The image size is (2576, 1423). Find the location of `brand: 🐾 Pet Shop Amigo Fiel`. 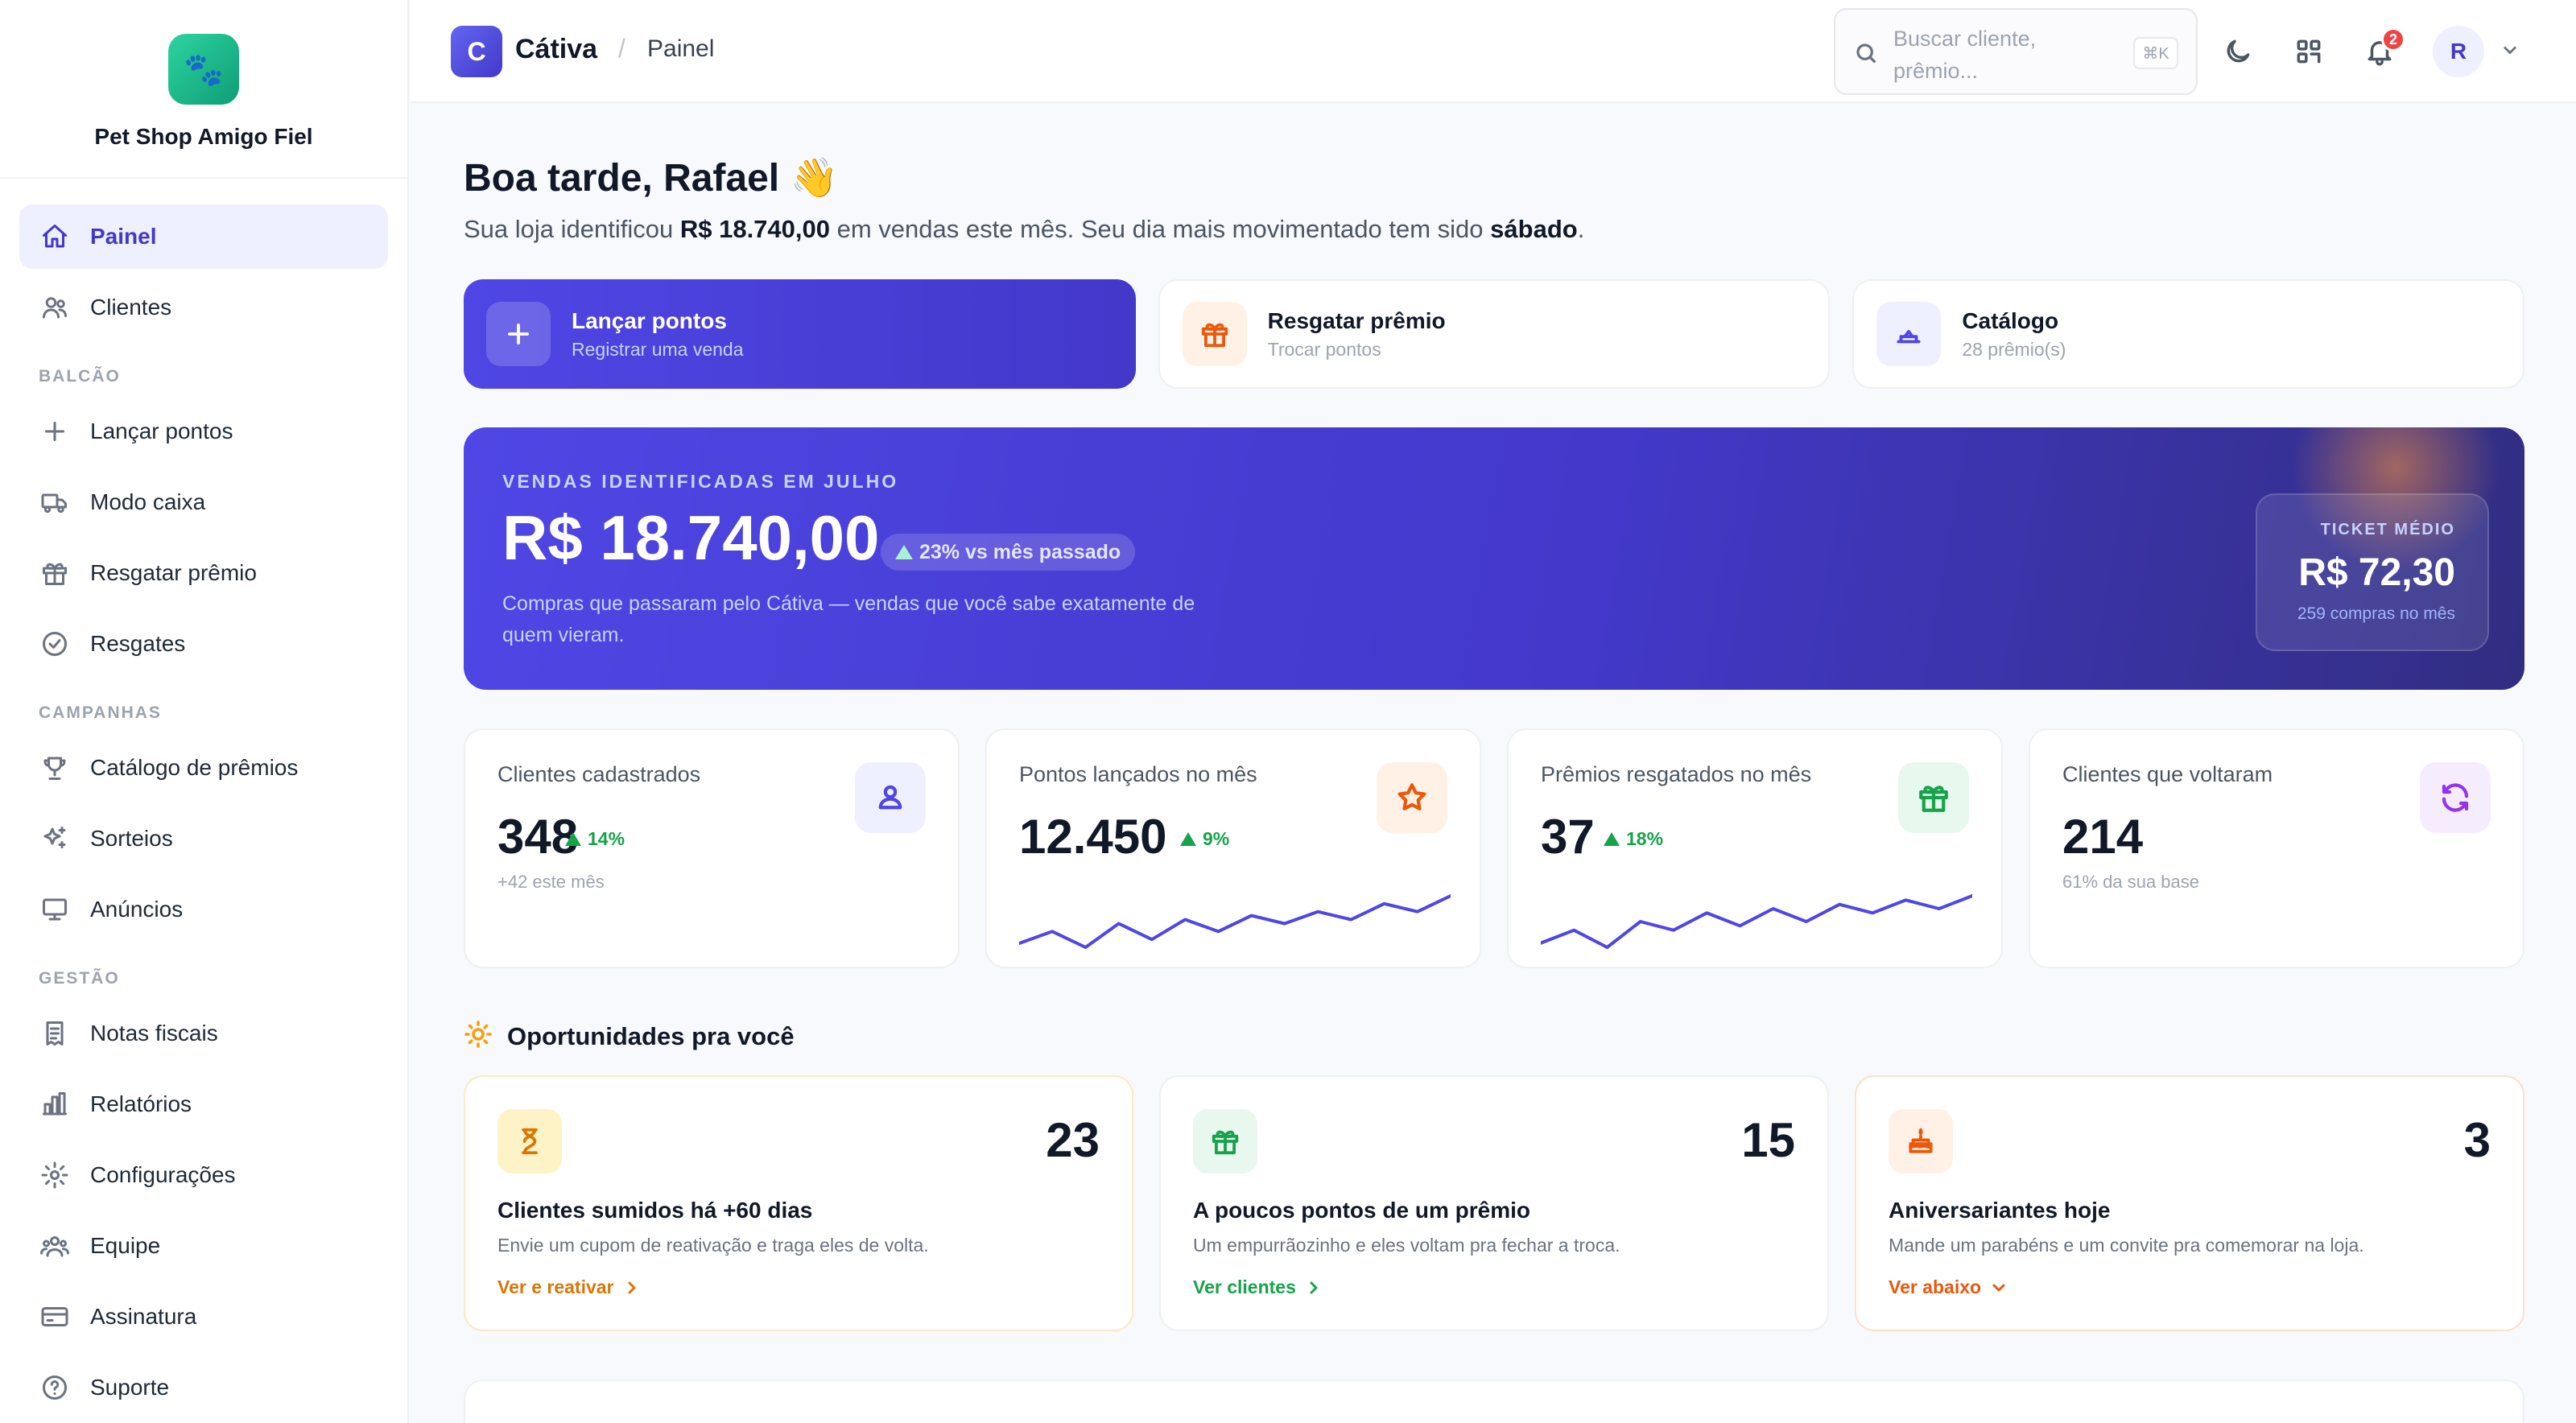

brand: 🐾 Pet Shop Amigo Fiel is located at coordinates (203, 89).